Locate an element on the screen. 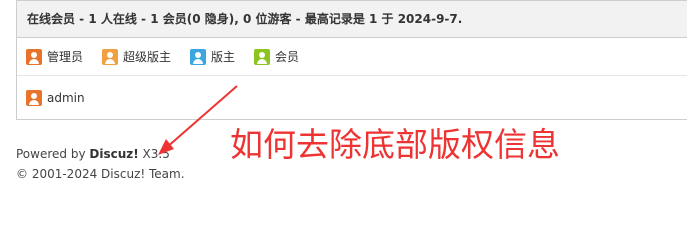 This screenshot has width=687, height=240. super-moderator-user-icon is located at coordinates (110, 56).